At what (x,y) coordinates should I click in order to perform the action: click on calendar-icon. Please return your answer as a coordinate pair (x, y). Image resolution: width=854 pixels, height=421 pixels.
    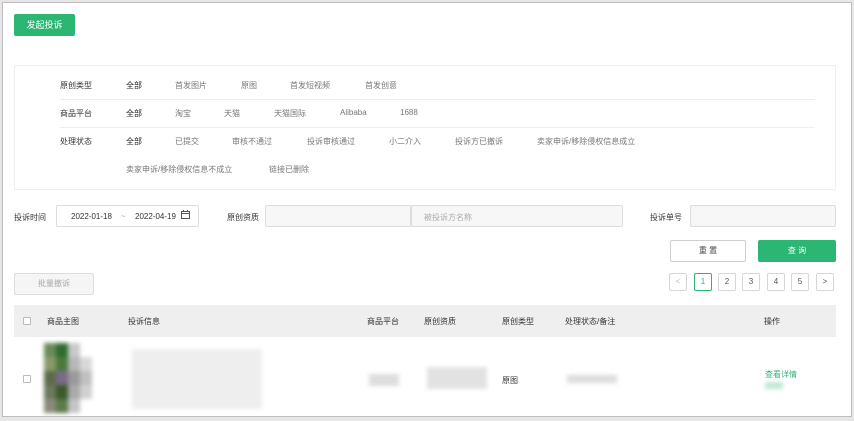
    Looking at the image, I should click on (185, 215).